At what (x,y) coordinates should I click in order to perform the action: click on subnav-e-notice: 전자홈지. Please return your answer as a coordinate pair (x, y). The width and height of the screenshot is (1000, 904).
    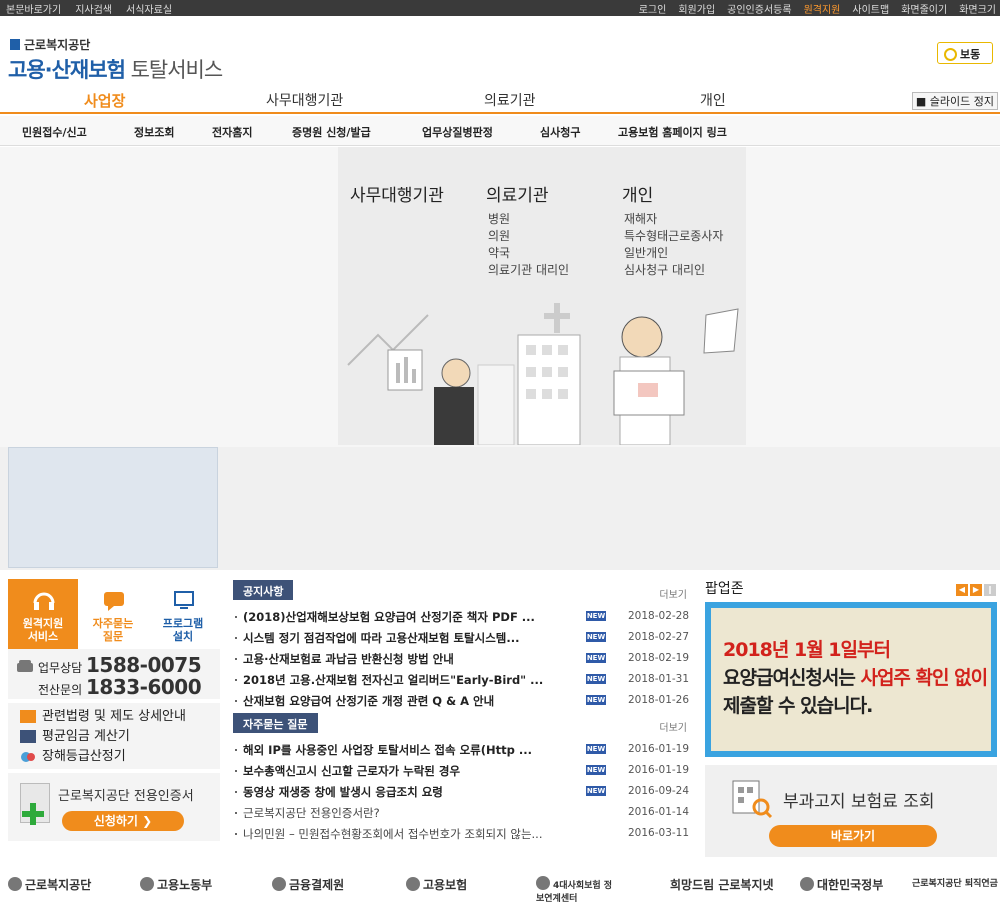
    Looking at the image, I should click on (232, 132).